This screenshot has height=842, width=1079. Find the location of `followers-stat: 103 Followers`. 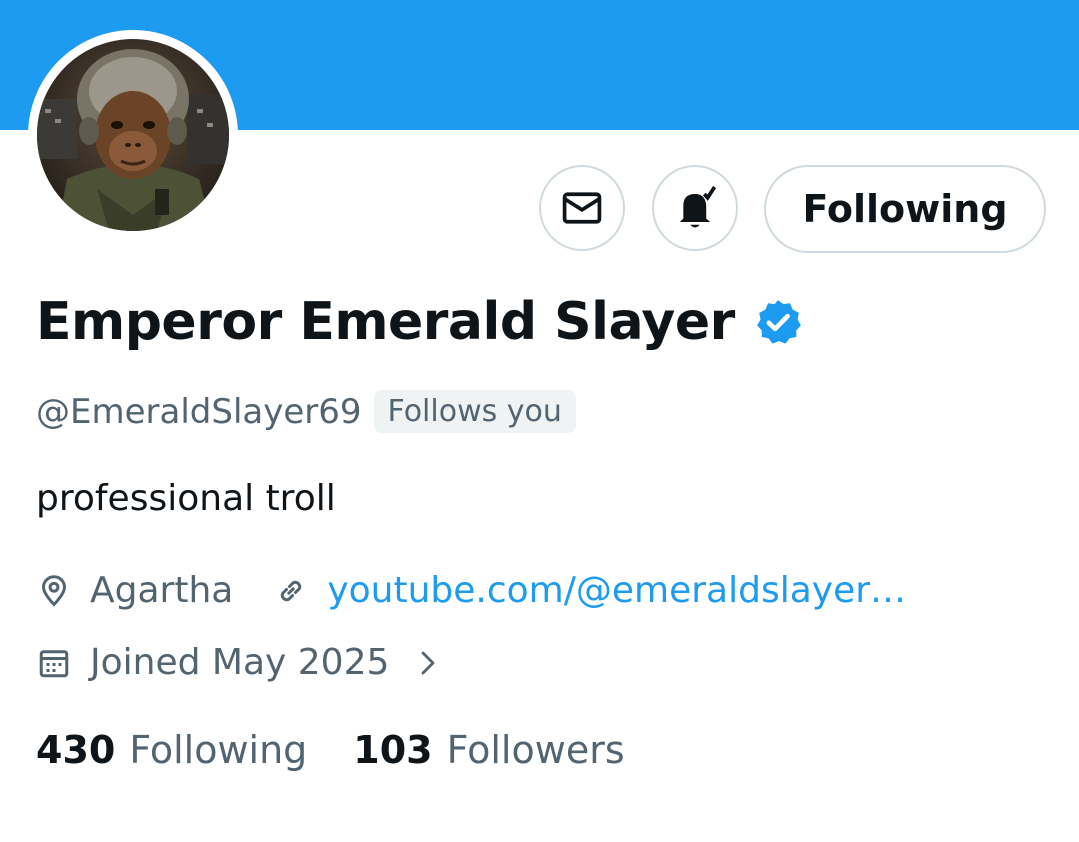

followers-stat: 103 Followers is located at coordinates (488, 750).